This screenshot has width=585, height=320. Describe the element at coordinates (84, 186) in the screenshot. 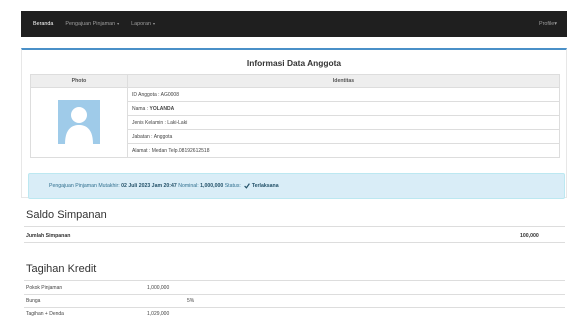

I see `alert-prefix: Pengajuan Pinjaman Mutakhir:` at that location.